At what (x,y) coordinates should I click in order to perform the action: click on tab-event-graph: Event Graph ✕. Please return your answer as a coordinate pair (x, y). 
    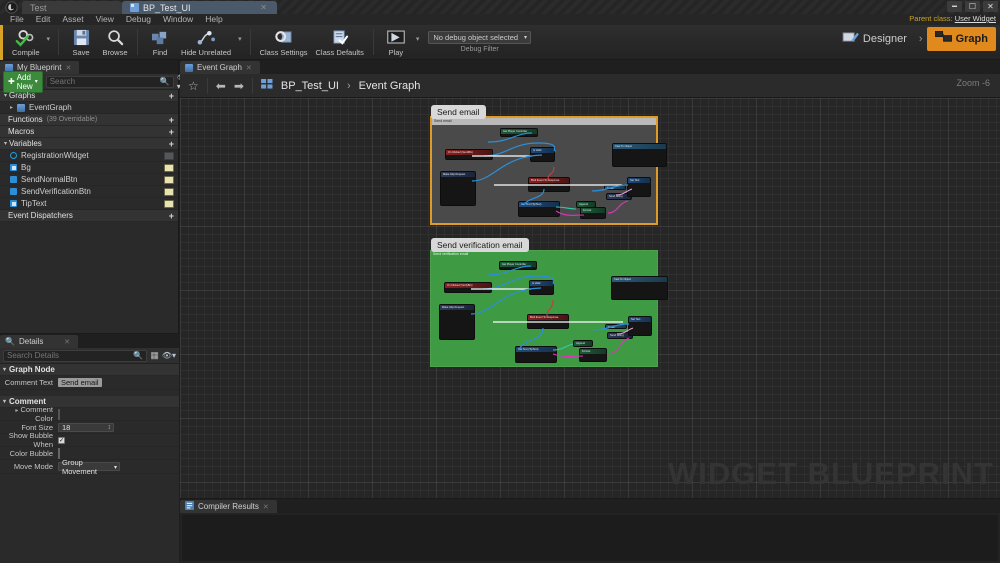
    Looking at the image, I should click on (220, 67).